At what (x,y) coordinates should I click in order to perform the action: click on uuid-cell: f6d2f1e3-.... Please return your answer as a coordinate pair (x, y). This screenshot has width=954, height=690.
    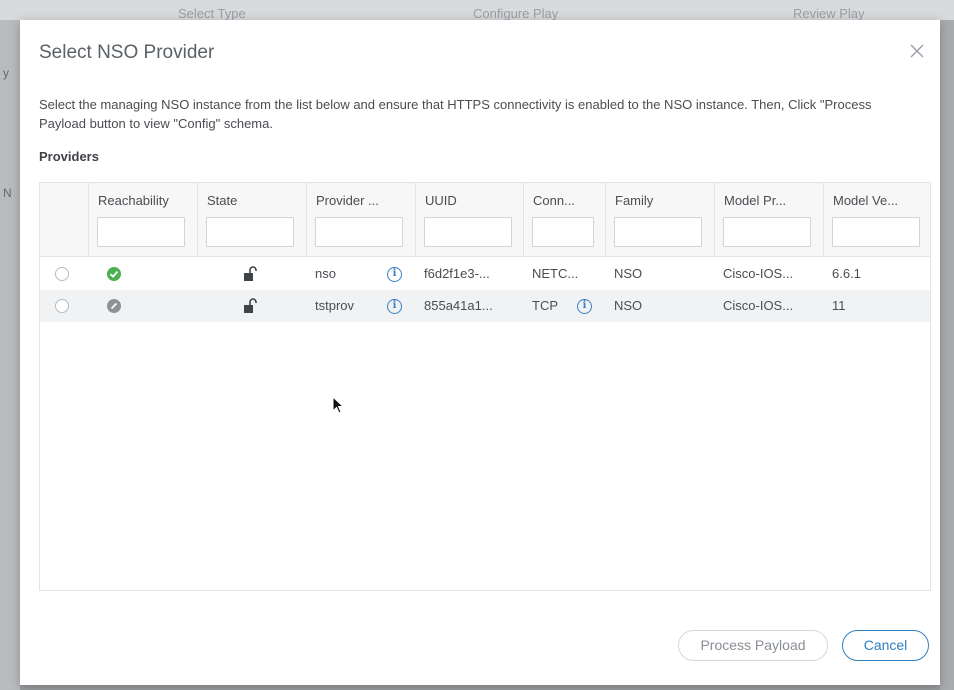
    Looking at the image, I should click on (457, 273).